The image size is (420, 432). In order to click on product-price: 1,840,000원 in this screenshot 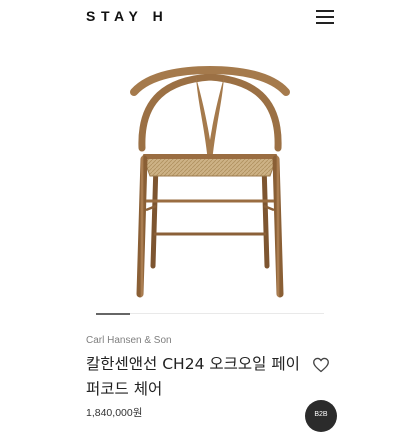, I will do `click(114, 413)`.